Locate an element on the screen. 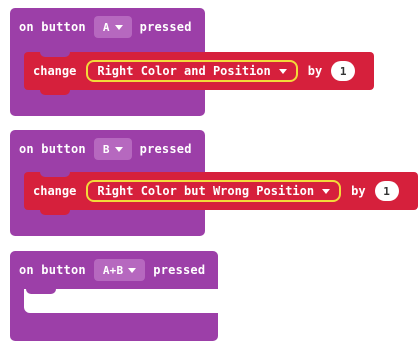  button-dropdown-value: A+B is located at coordinates (113, 270).